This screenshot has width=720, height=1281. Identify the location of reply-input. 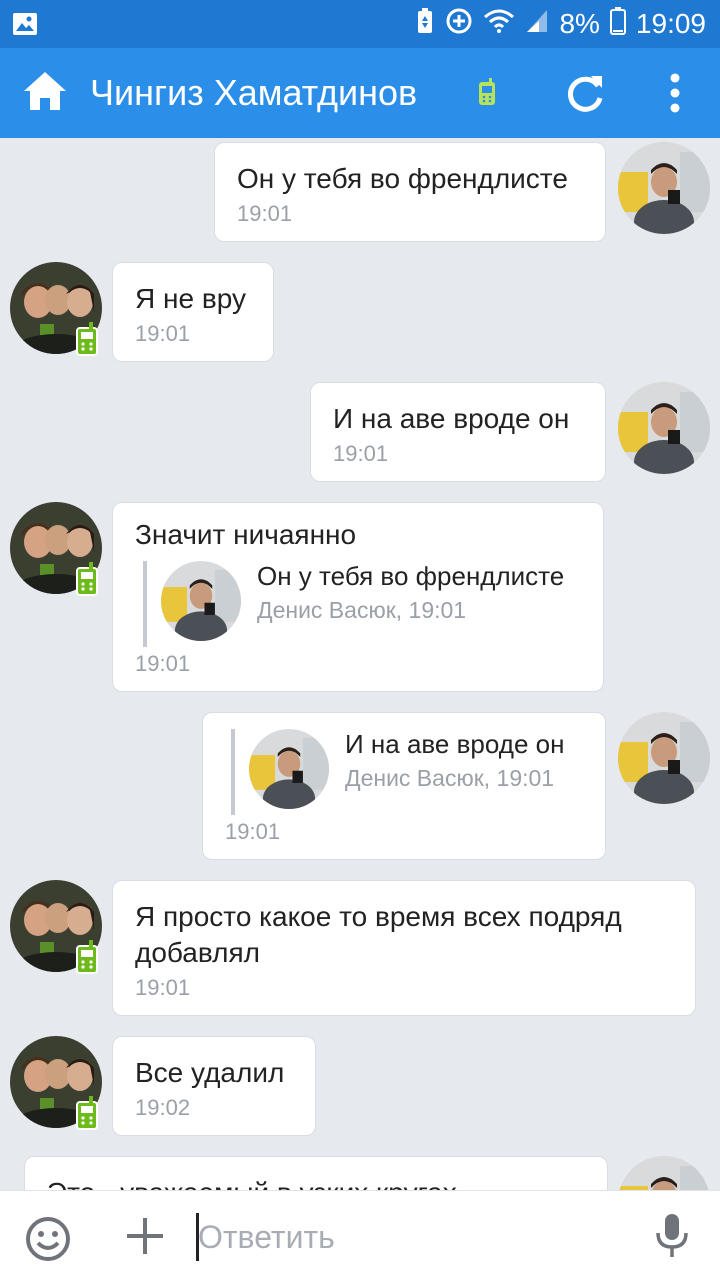
(408, 1237).